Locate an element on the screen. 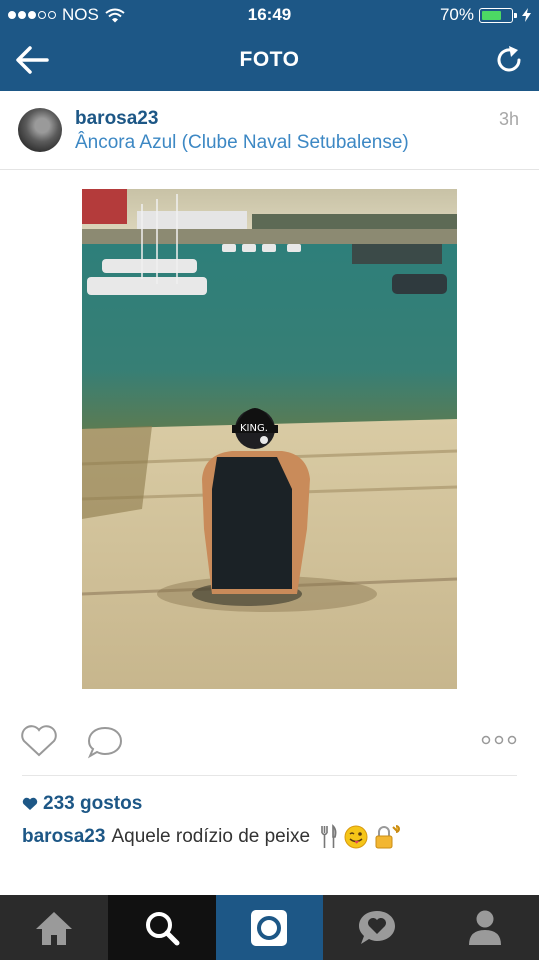 The image size is (539, 960). battery-status: 70% is located at coordinates (485, 15).